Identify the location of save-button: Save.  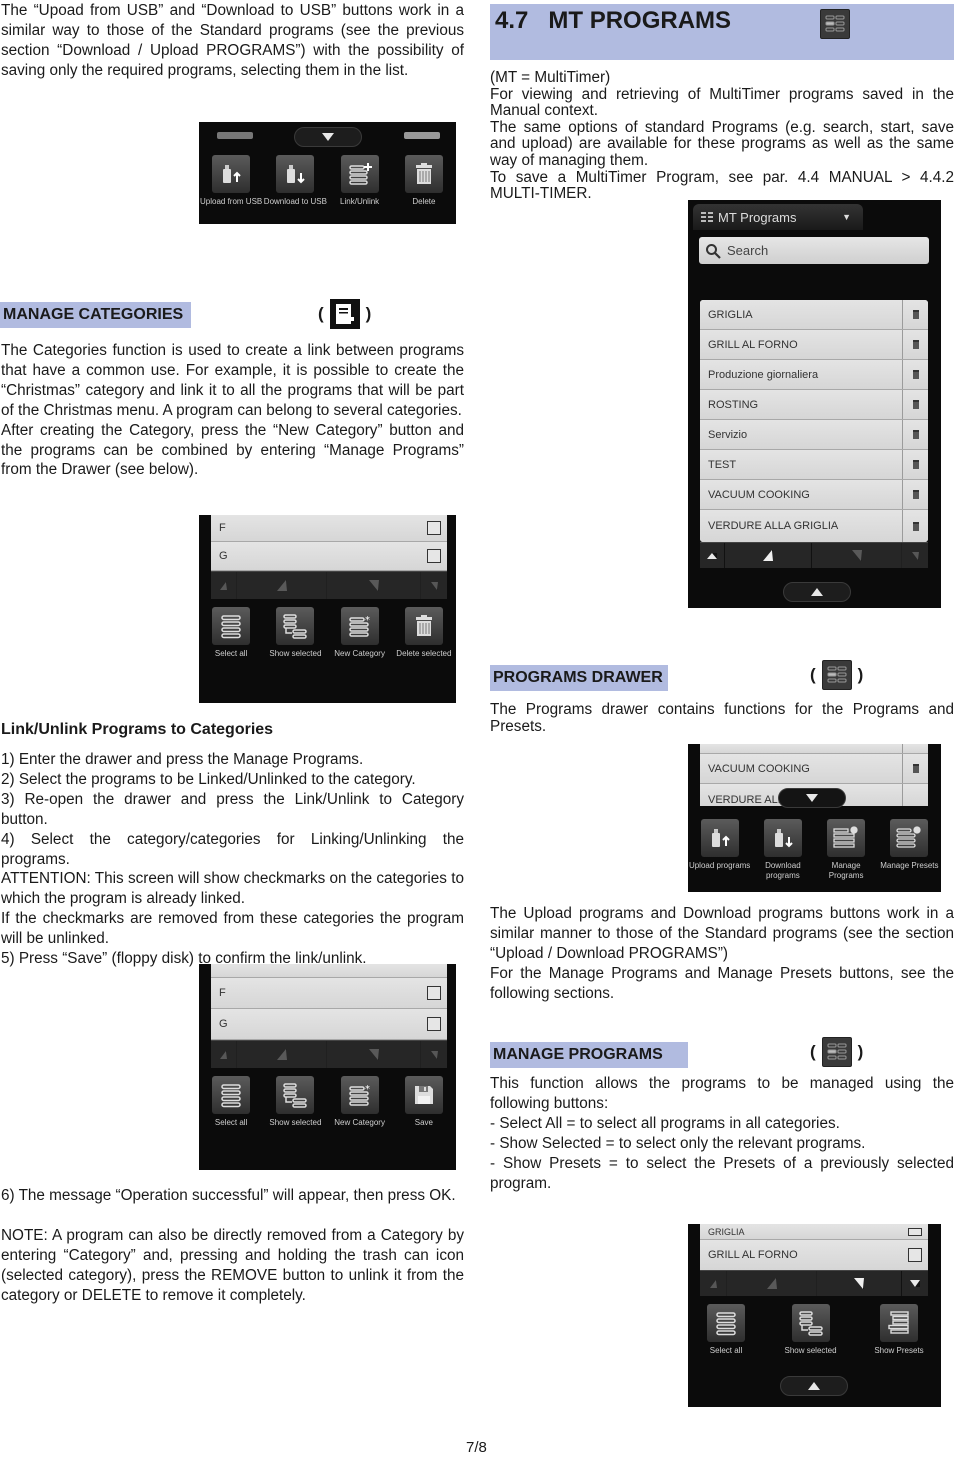
(424, 1102).